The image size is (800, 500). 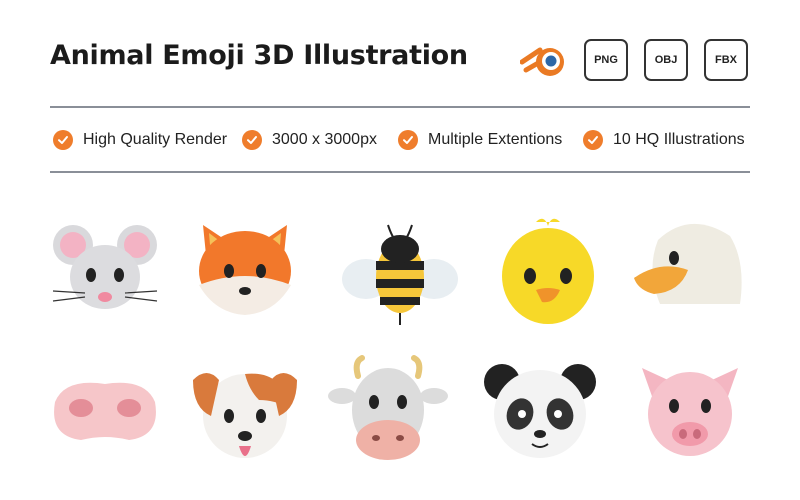 I want to click on cow-emoji-icon, so click(x=388, y=410).